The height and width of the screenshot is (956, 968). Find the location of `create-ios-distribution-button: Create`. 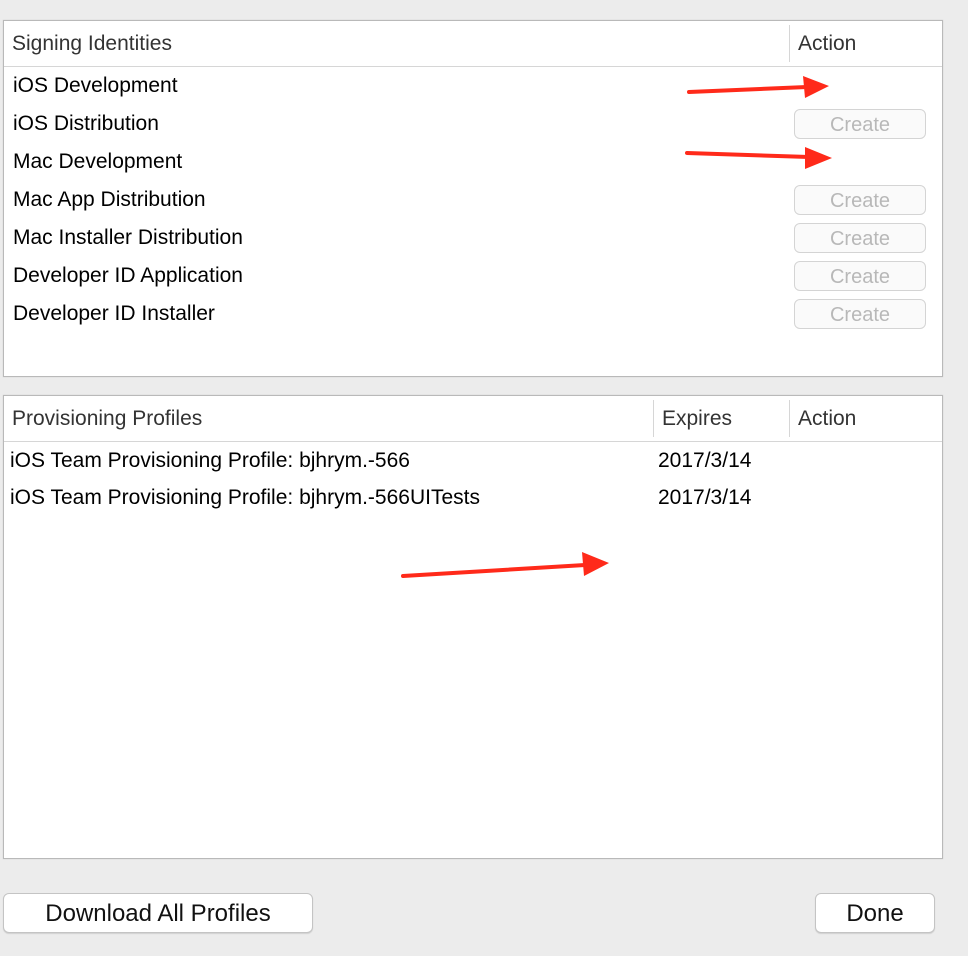

create-ios-distribution-button: Create is located at coordinates (860, 124).